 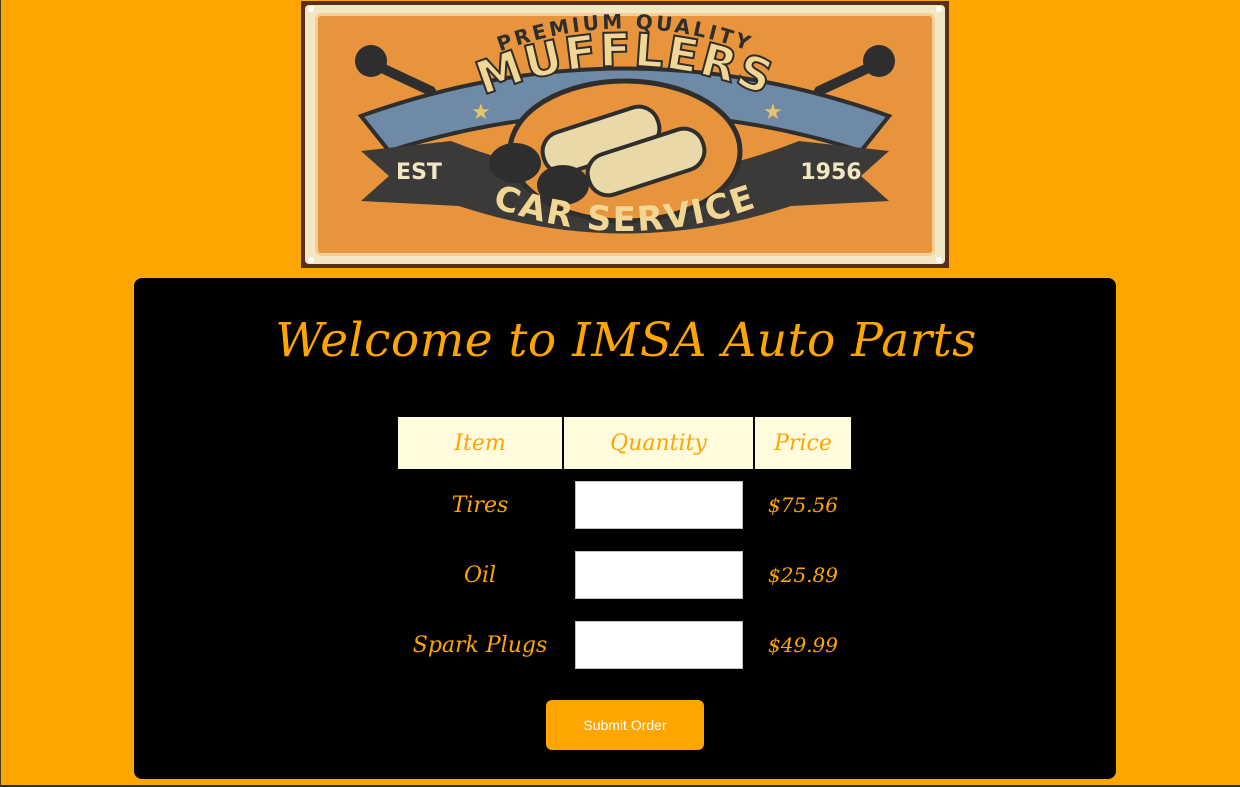 I want to click on item-price: $25.89, so click(x=803, y=575).